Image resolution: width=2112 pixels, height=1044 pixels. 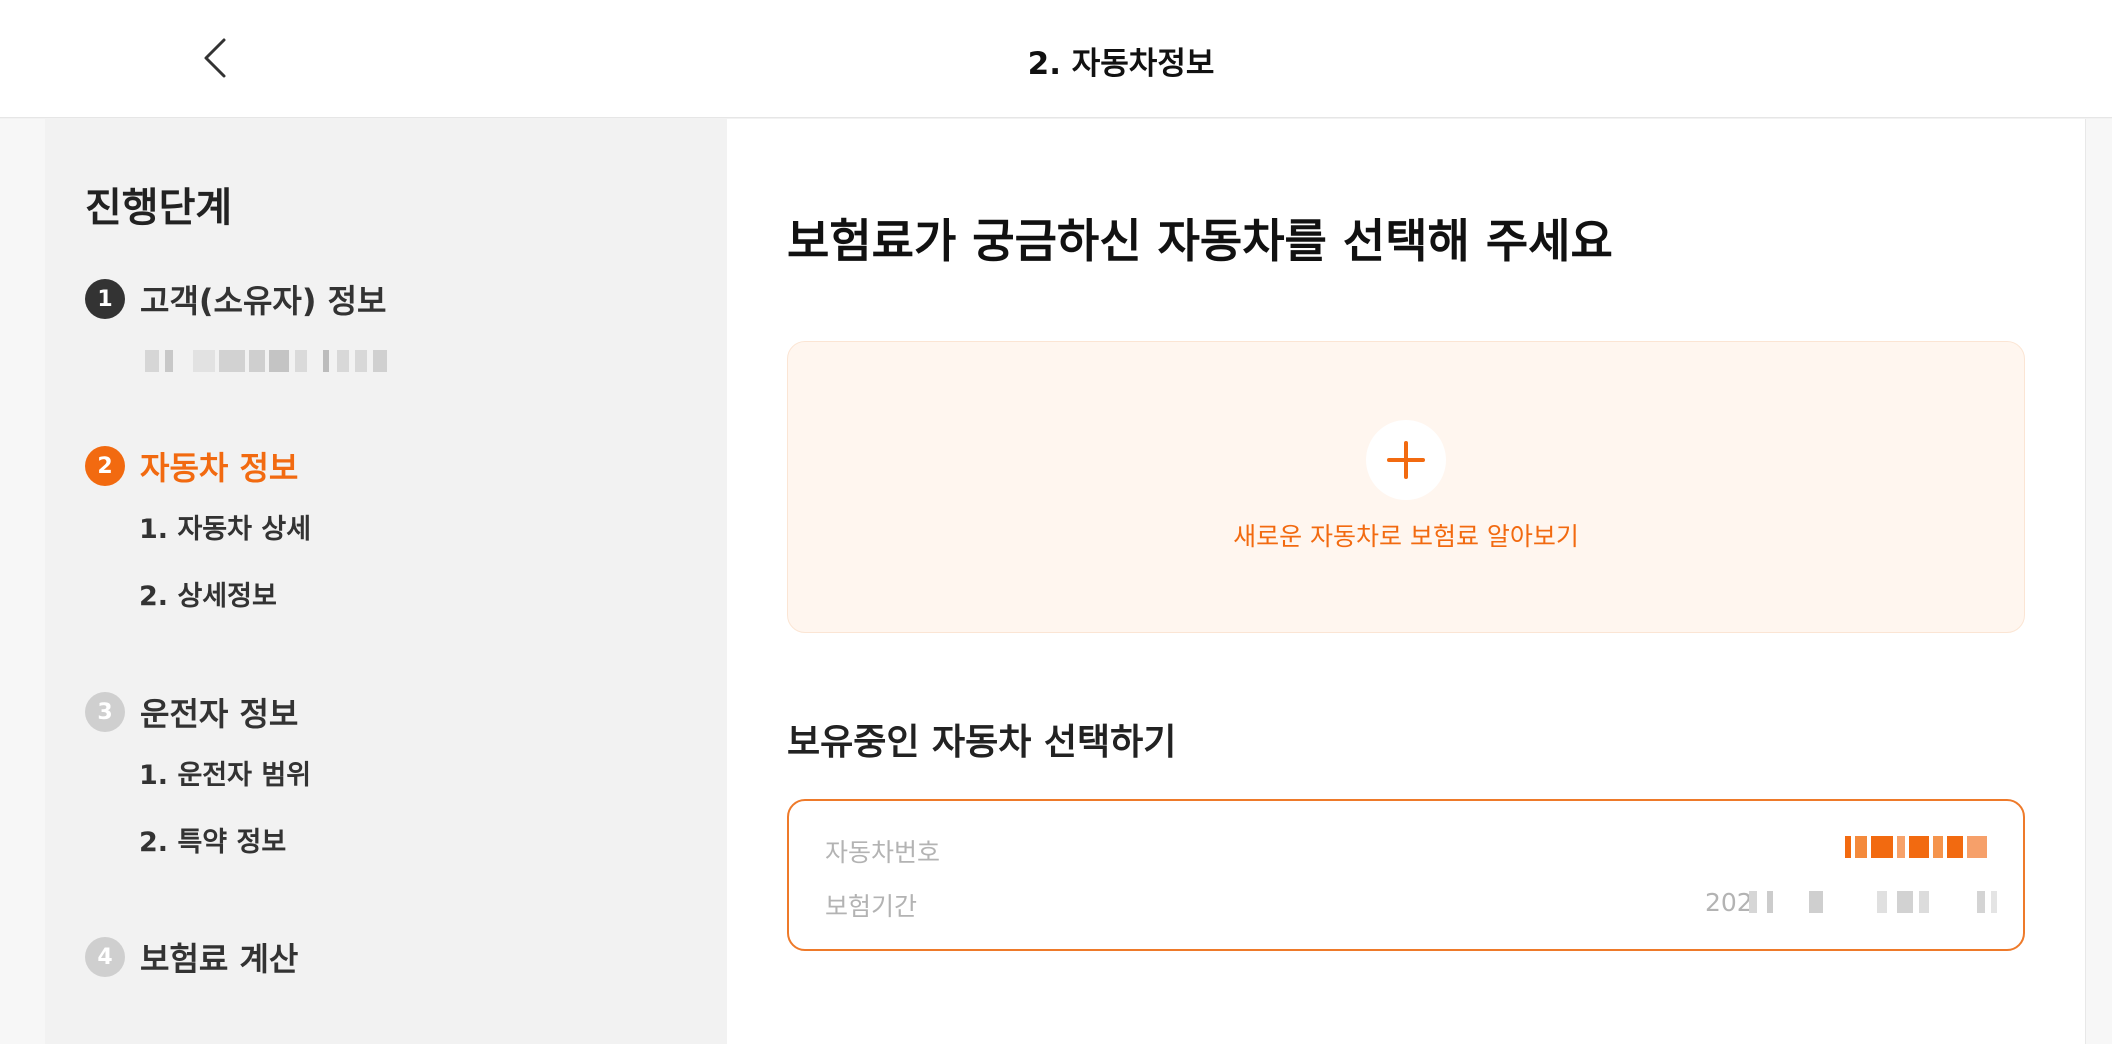 I want to click on step-driver-info: 3 운전자 정보, so click(x=191, y=712).